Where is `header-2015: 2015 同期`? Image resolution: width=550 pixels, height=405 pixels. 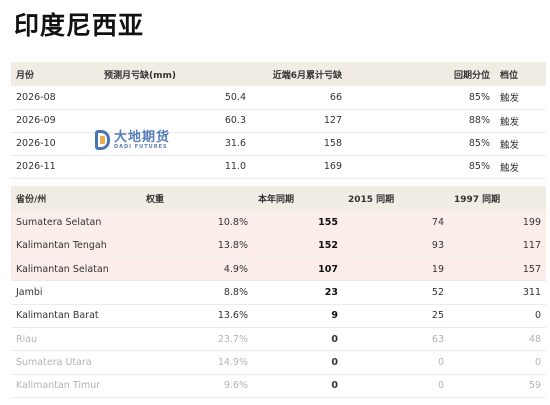 header-2015: 2015 同期 is located at coordinates (396, 198).